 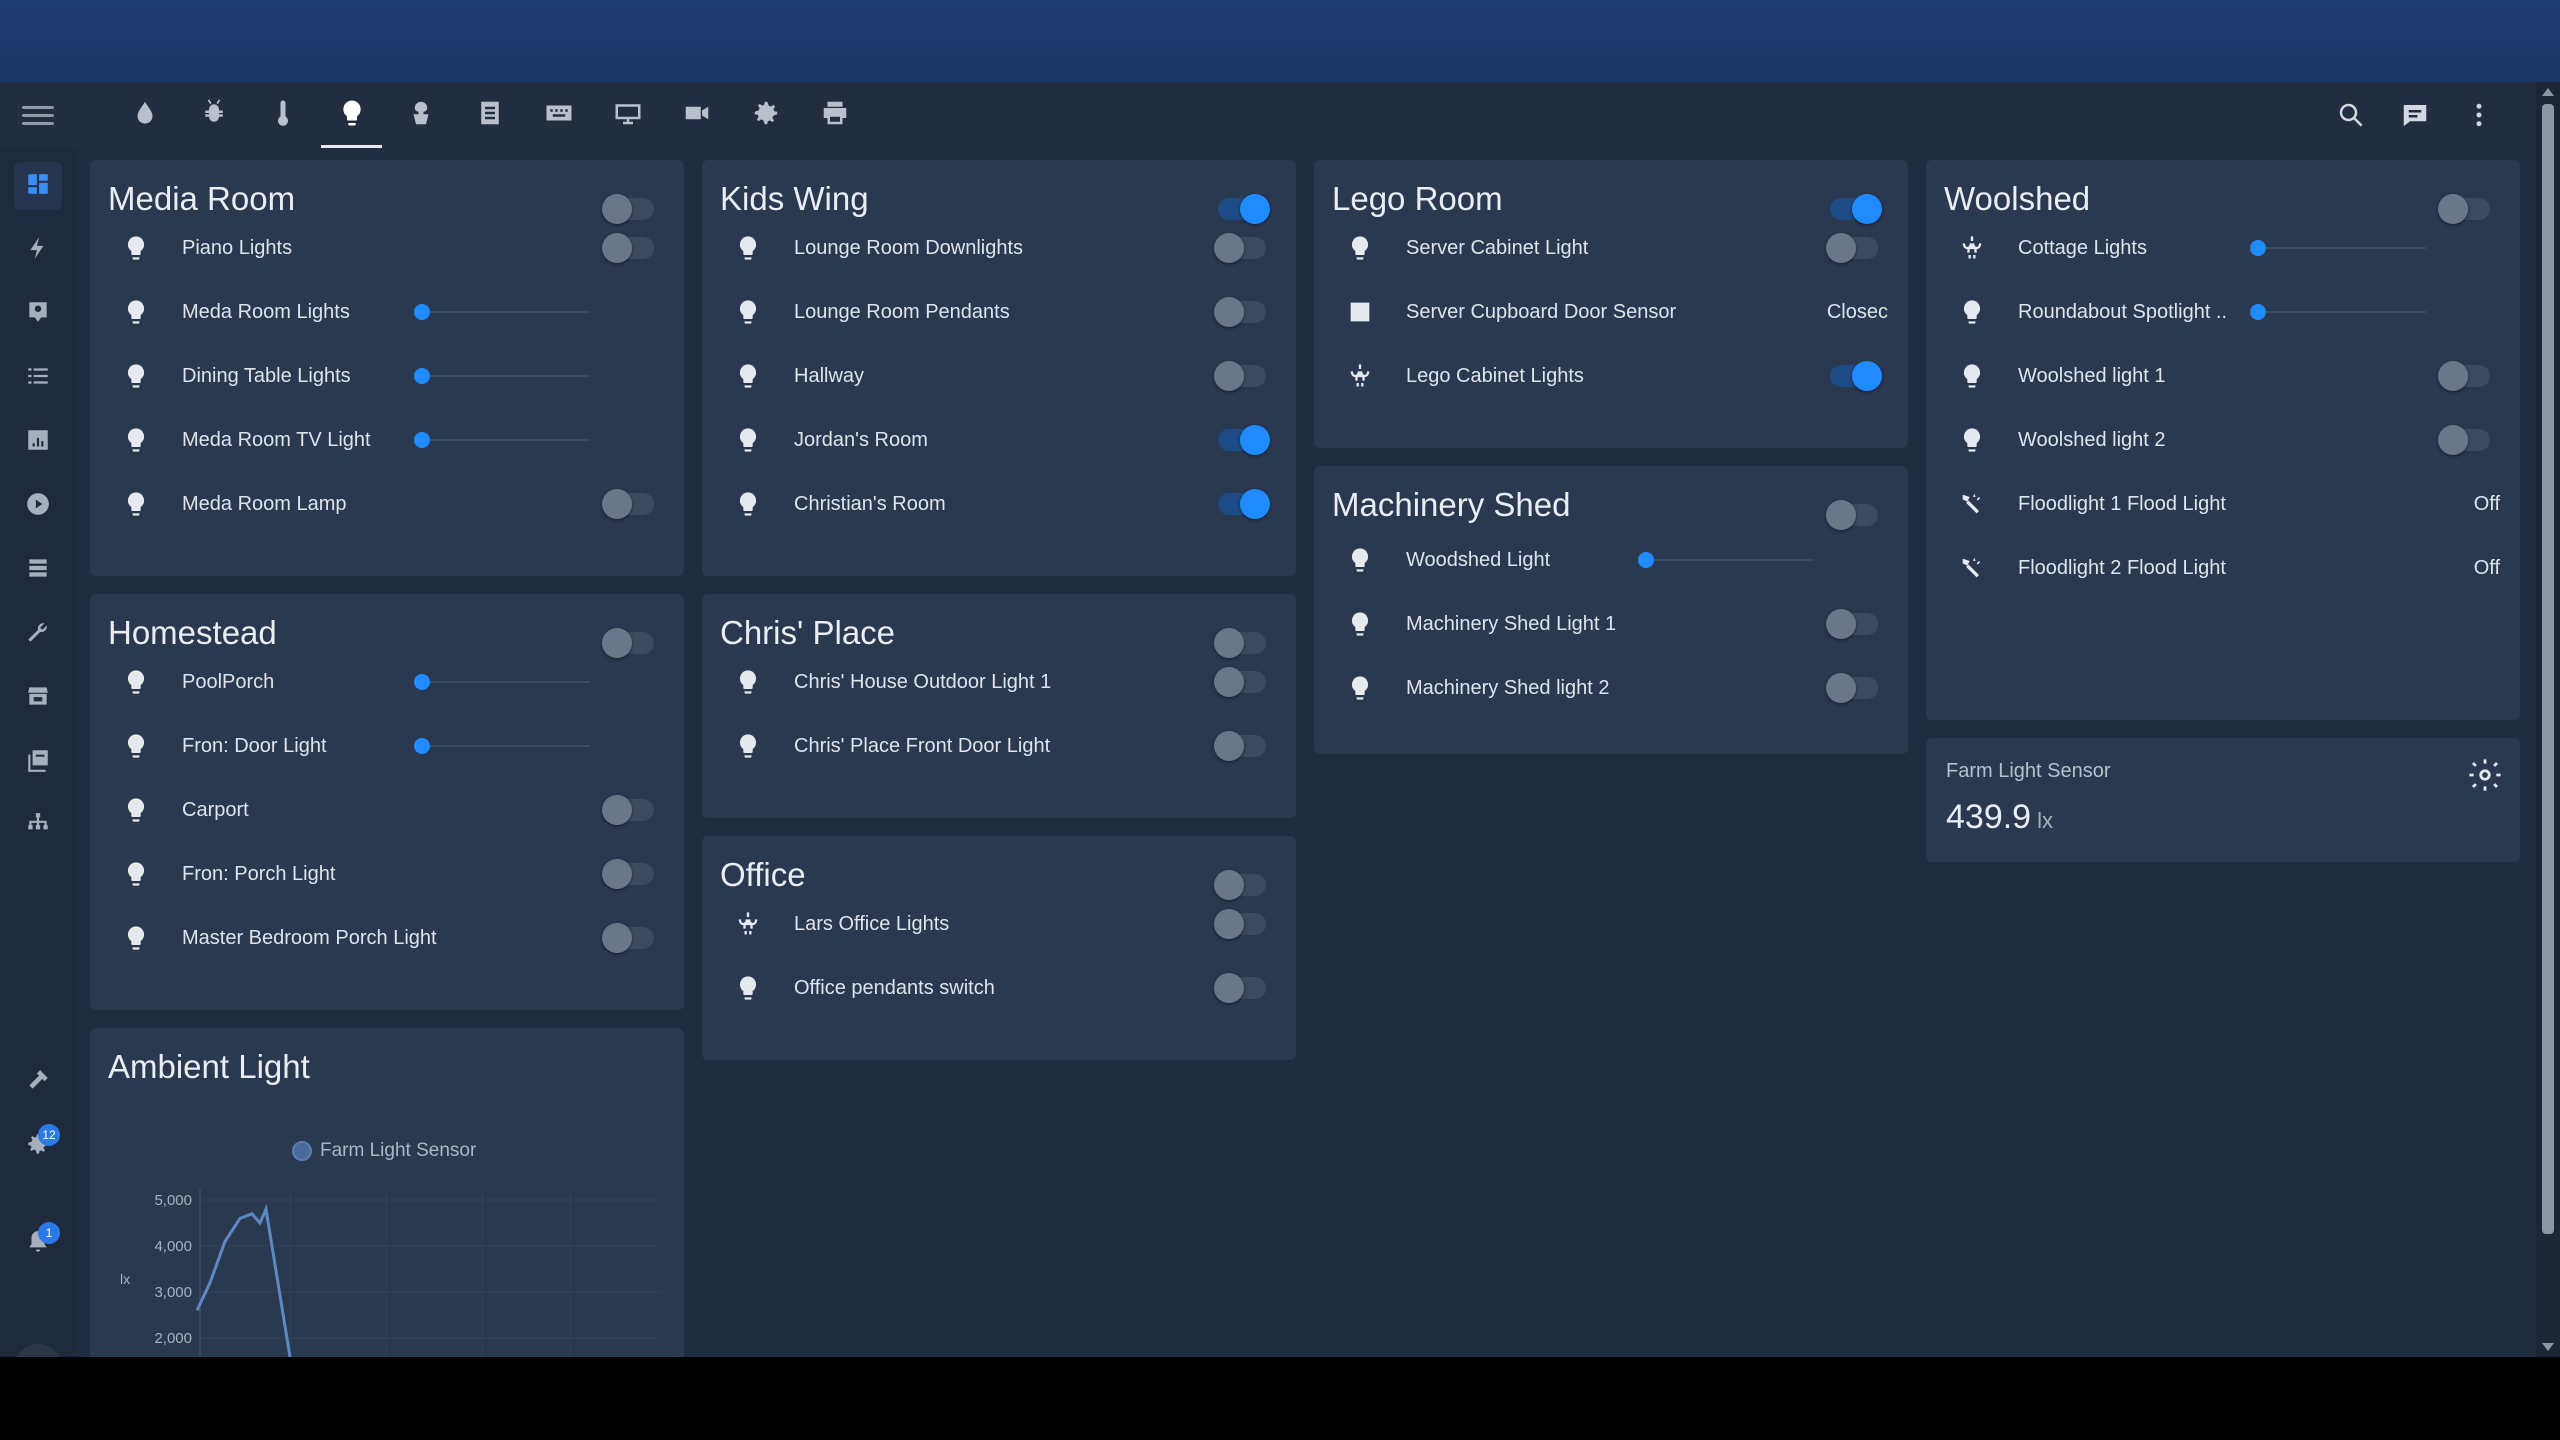 What do you see at coordinates (894, 988) in the screenshot?
I see `entity-label: Office pendants switch` at bounding box center [894, 988].